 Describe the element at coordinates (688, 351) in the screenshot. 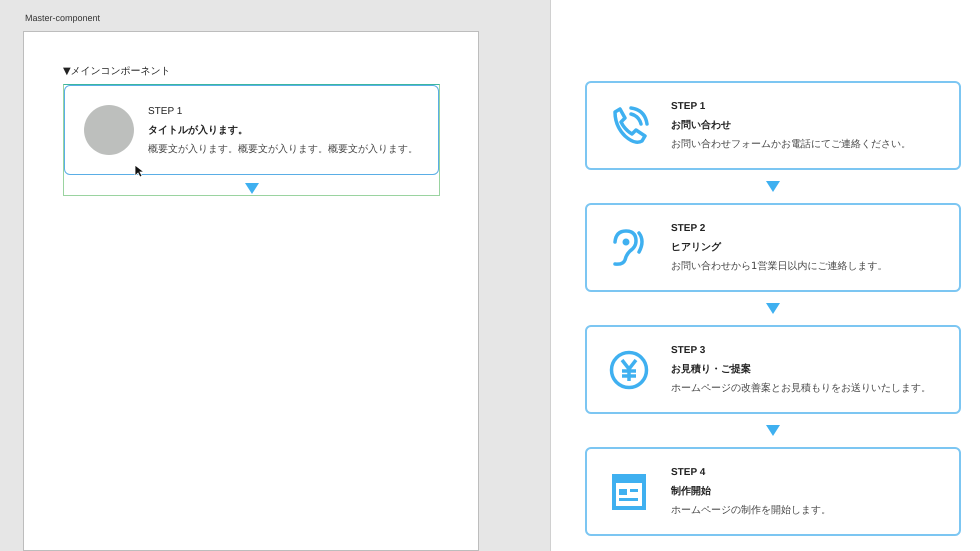

I see `step-label: STEP 3` at that location.